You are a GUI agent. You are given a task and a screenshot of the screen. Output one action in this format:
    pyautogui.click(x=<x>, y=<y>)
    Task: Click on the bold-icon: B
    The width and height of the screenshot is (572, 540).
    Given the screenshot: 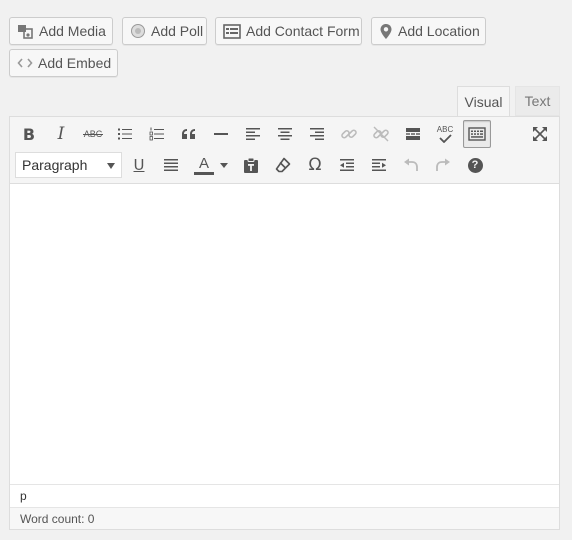 What is the action you would take?
    pyautogui.click(x=29, y=134)
    